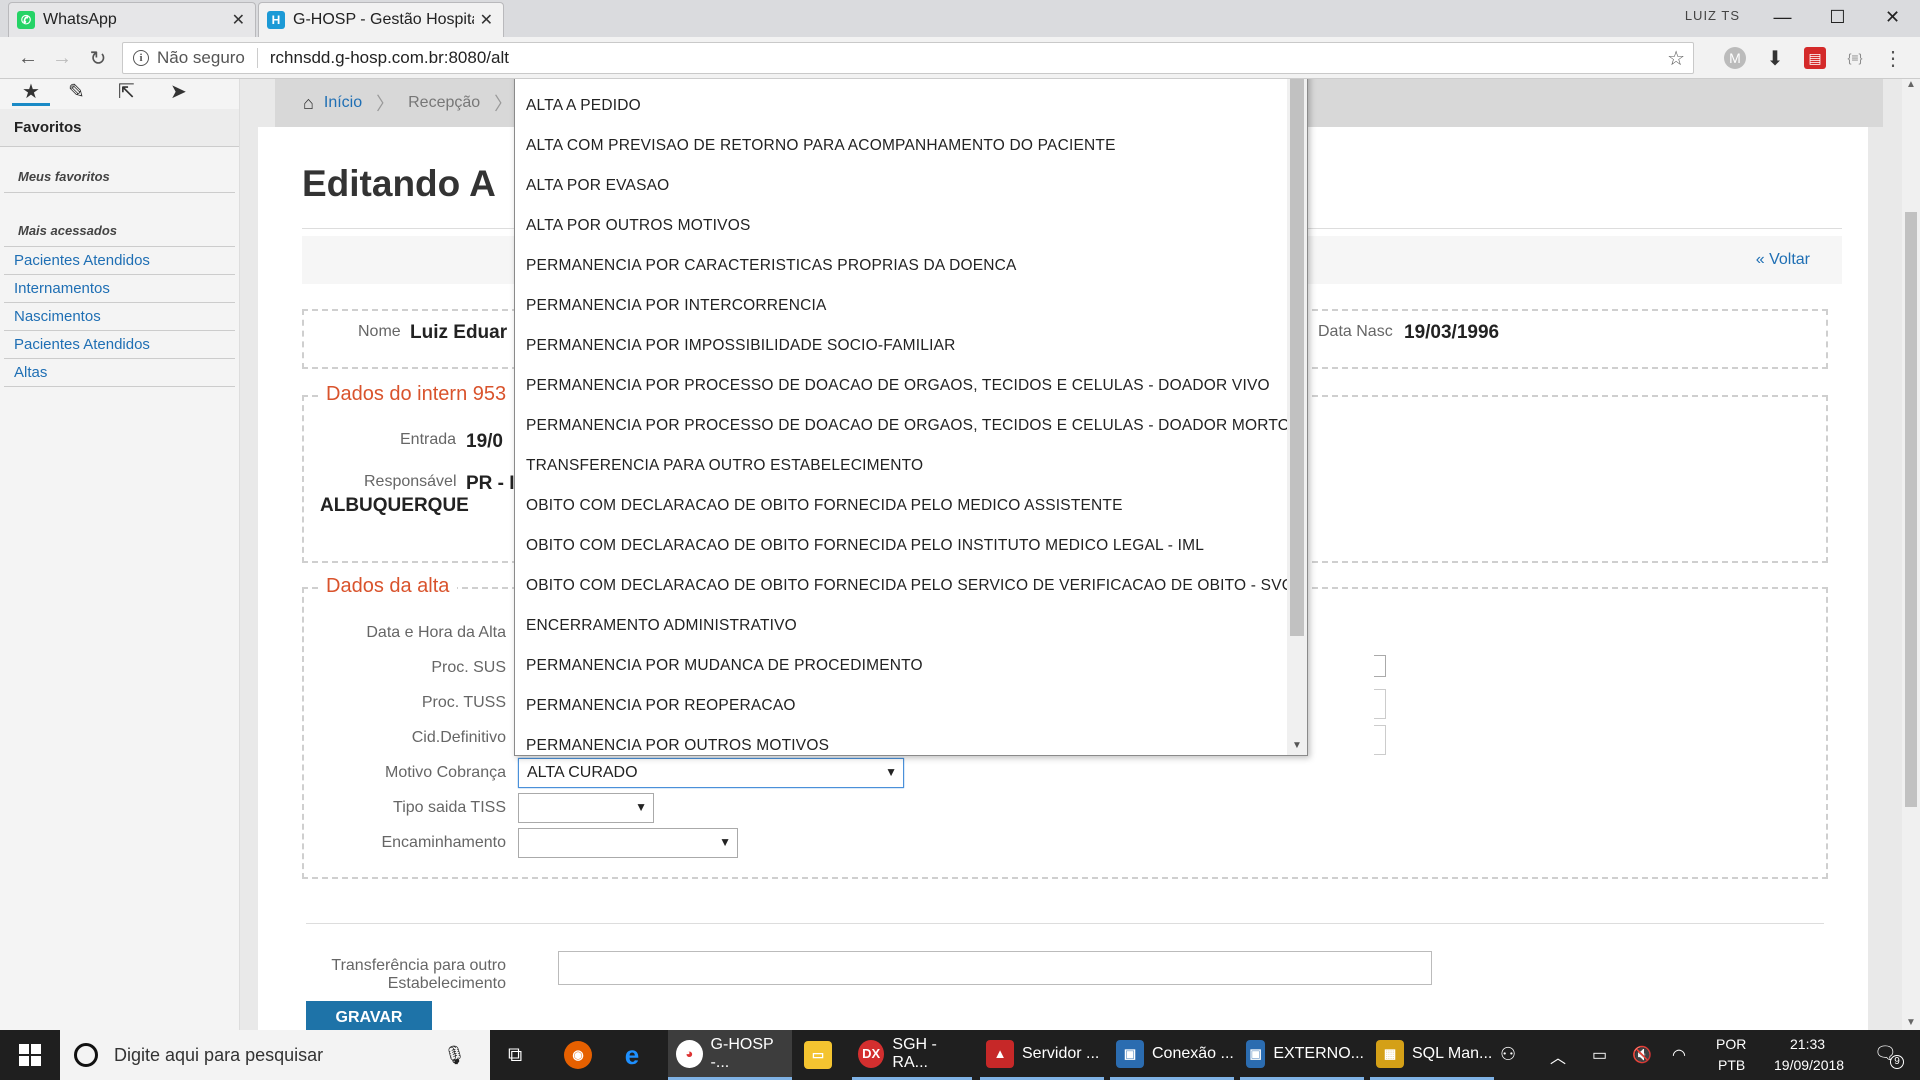  What do you see at coordinates (119, 261) in the screenshot?
I see `sidebar-item-pacientes-atendidos: Pacientes Atendidos` at bounding box center [119, 261].